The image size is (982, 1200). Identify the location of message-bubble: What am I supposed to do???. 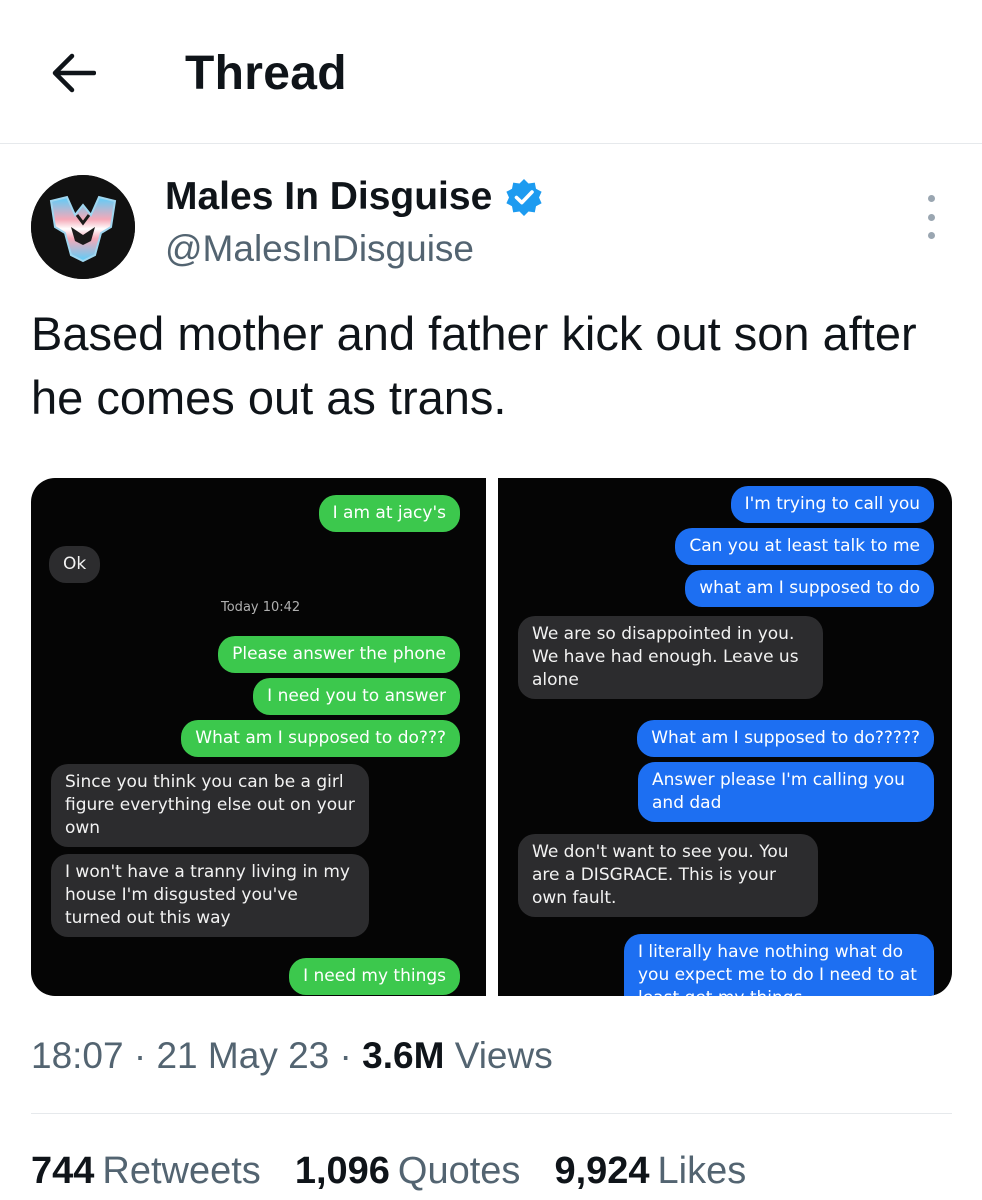
(320, 738).